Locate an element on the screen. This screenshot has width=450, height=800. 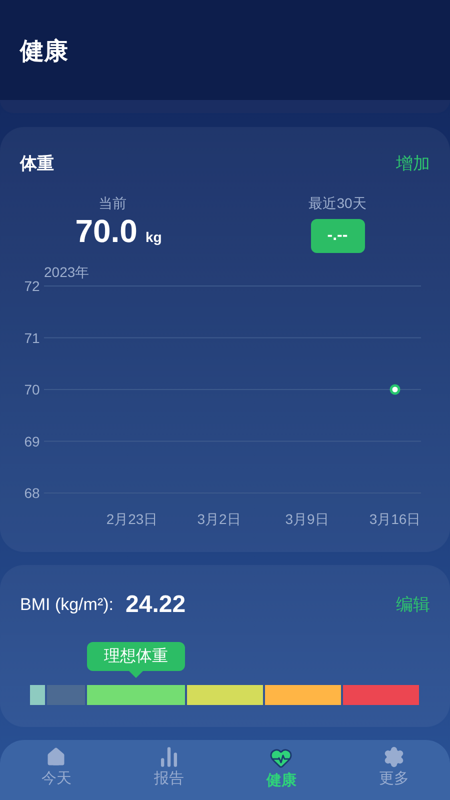
add-button: 增加 is located at coordinates (413, 163).